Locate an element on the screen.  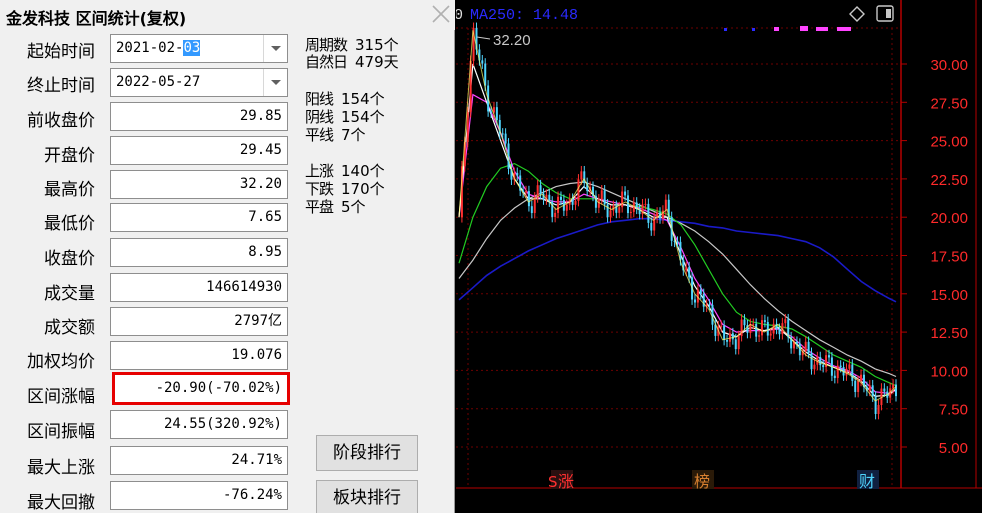
y-tick-label: 17.50 is located at coordinates (949, 257).